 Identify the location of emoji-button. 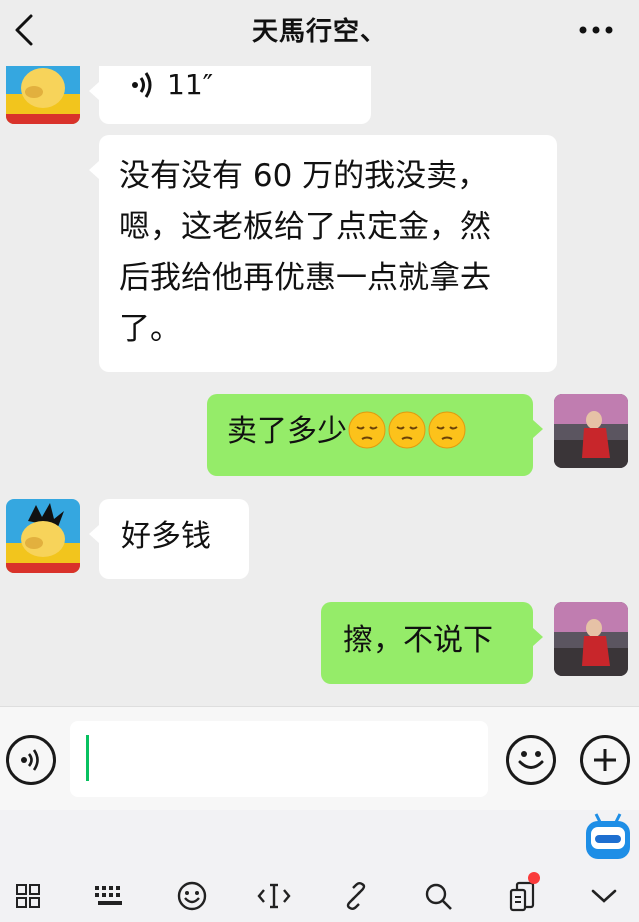
(531, 760).